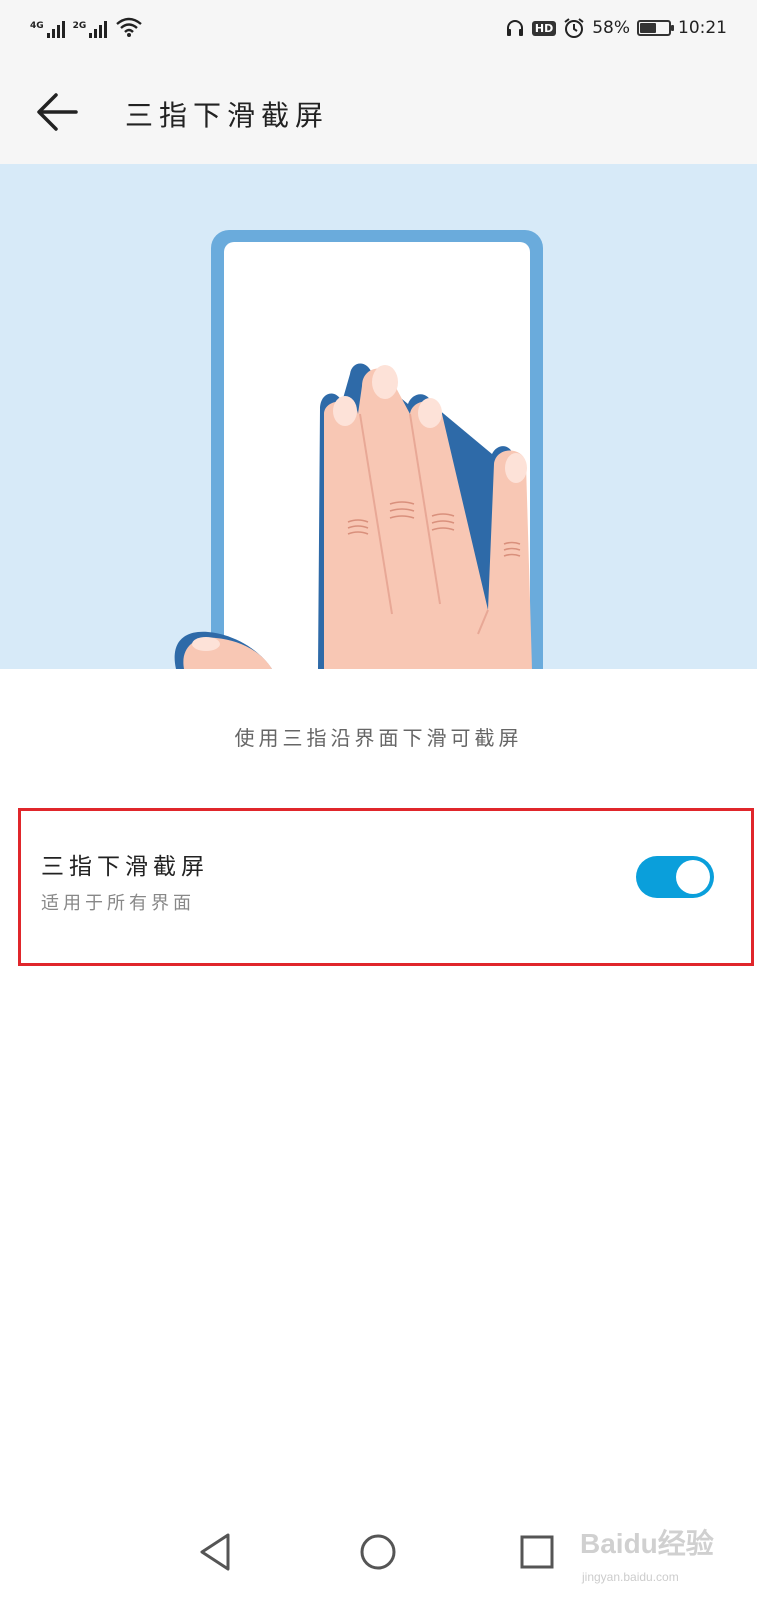 This screenshot has height=1600, width=757. I want to click on signal-2g-label: 2G, so click(79, 26).